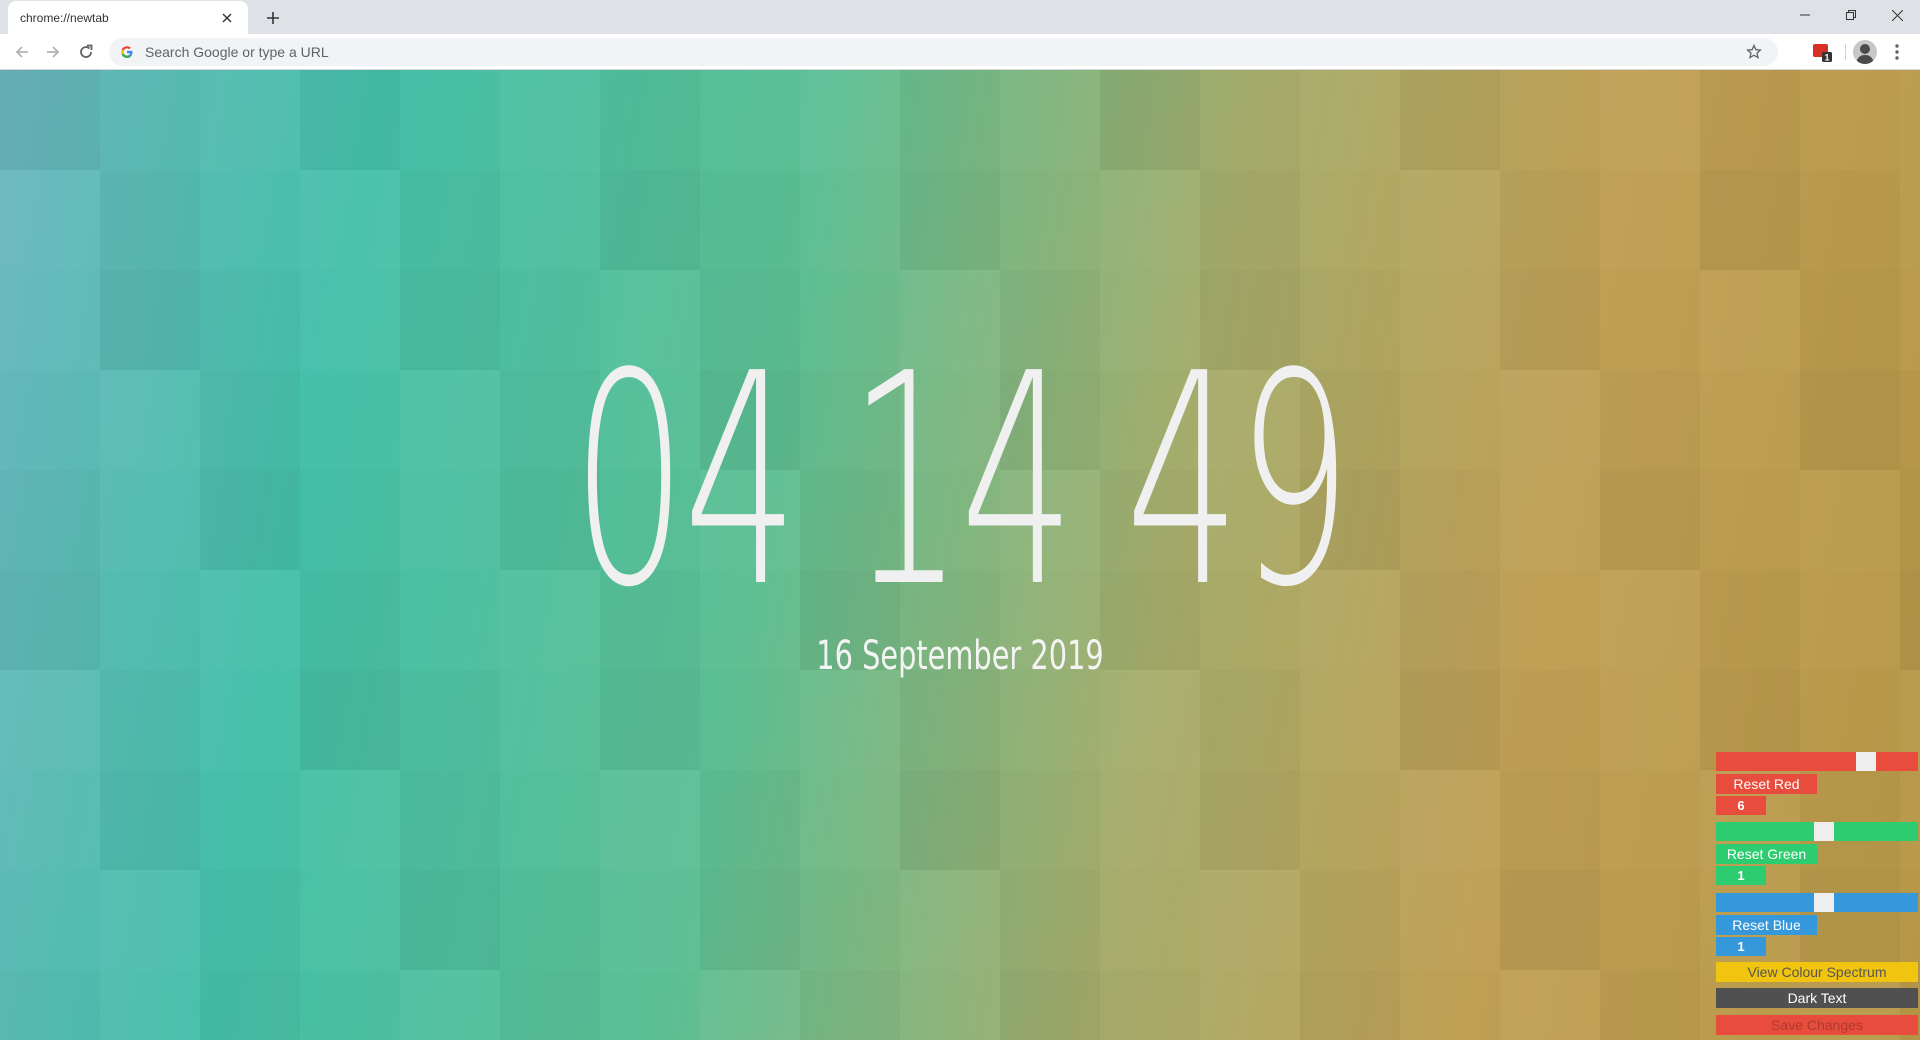 Image resolution: width=1920 pixels, height=1040 pixels. Describe the element at coordinates (1851, 15) in the screenshot. I see `restore-window-button` at that location.